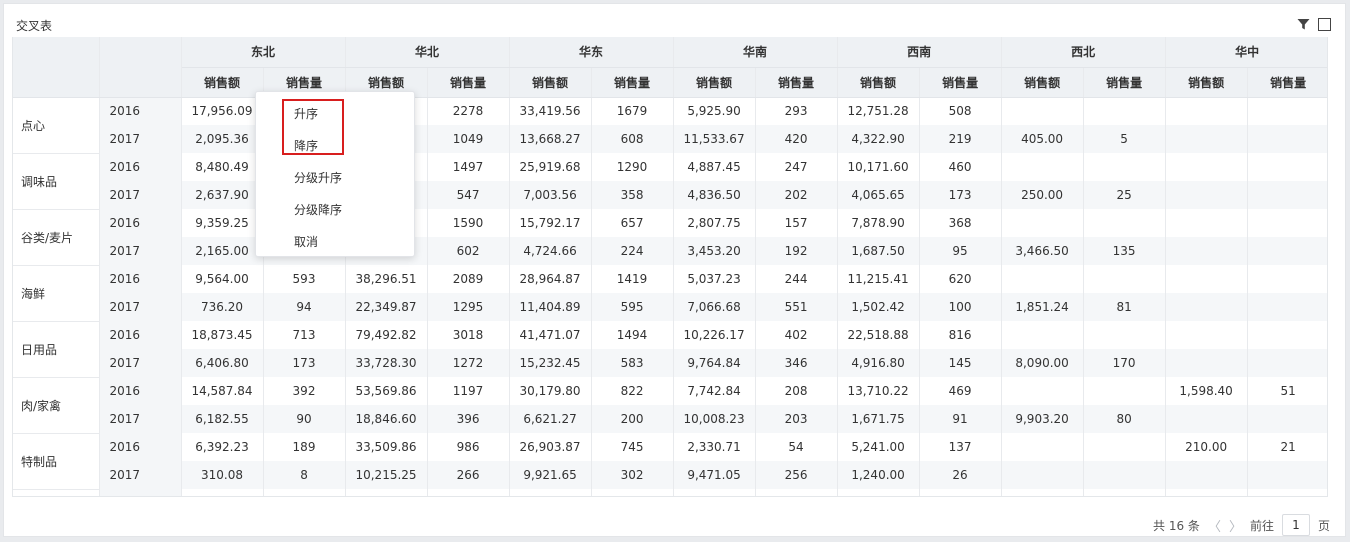  Describe the element at coordinates (304, 475) in the screenshot. I see `value-cell: 8` at that location.